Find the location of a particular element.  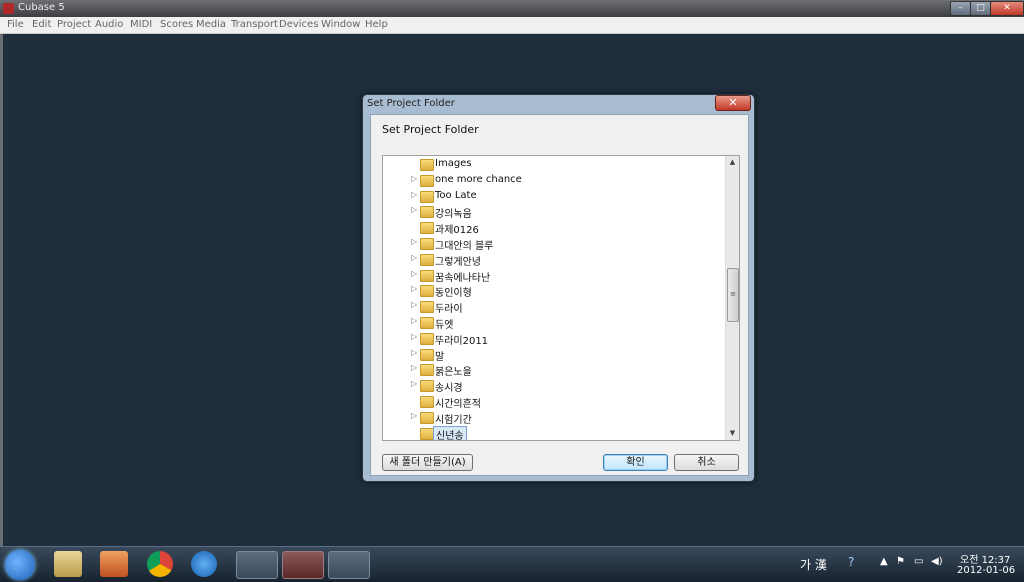

dialog-close-button: ✕ is located at coordinates (733, 103).